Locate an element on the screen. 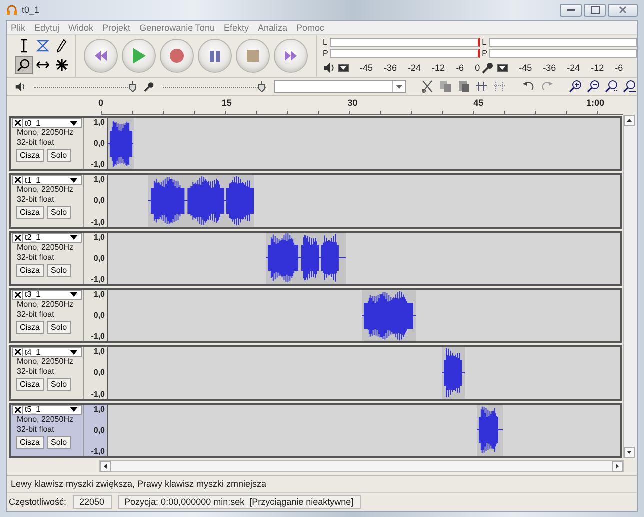 This screenshot has width=644, height=517. device-dropdown is located at coordinates (340, 86).